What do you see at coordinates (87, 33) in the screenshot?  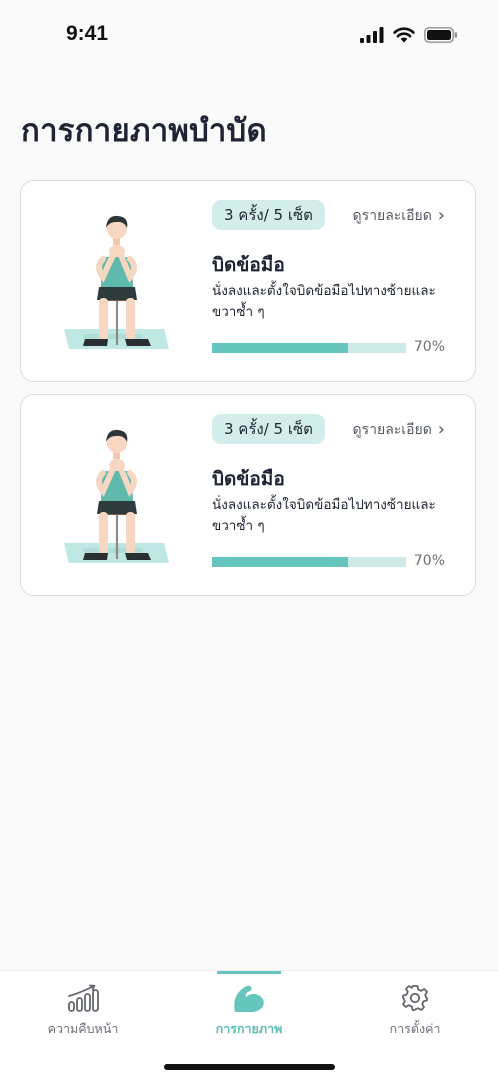 I see `status-time: 9:41` at bounding box center [87, 33].